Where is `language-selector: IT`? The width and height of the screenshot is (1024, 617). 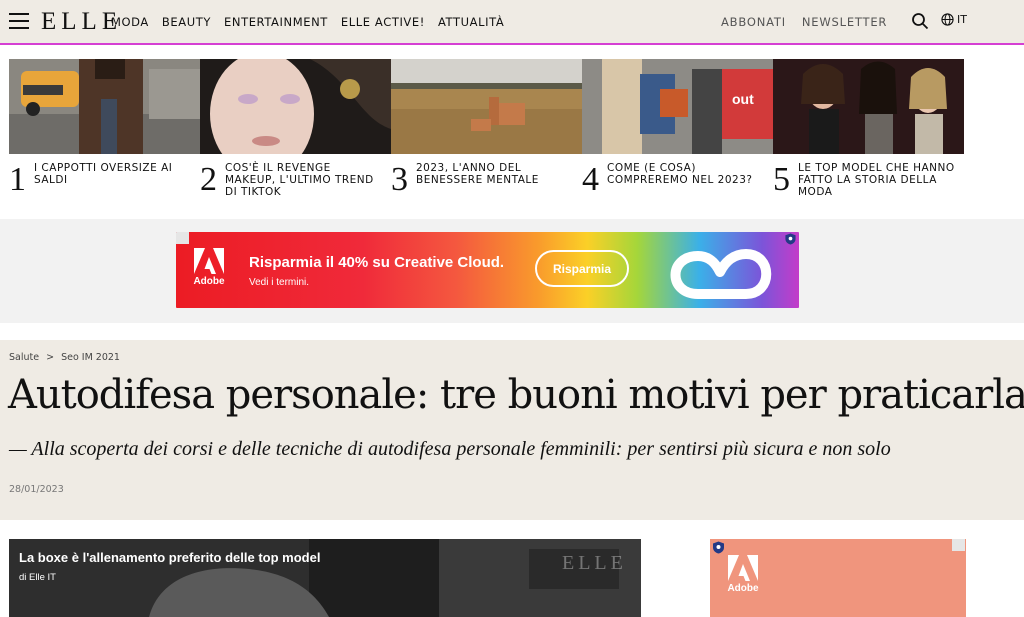 language-selector: IT is located at coordinates (954, 19).